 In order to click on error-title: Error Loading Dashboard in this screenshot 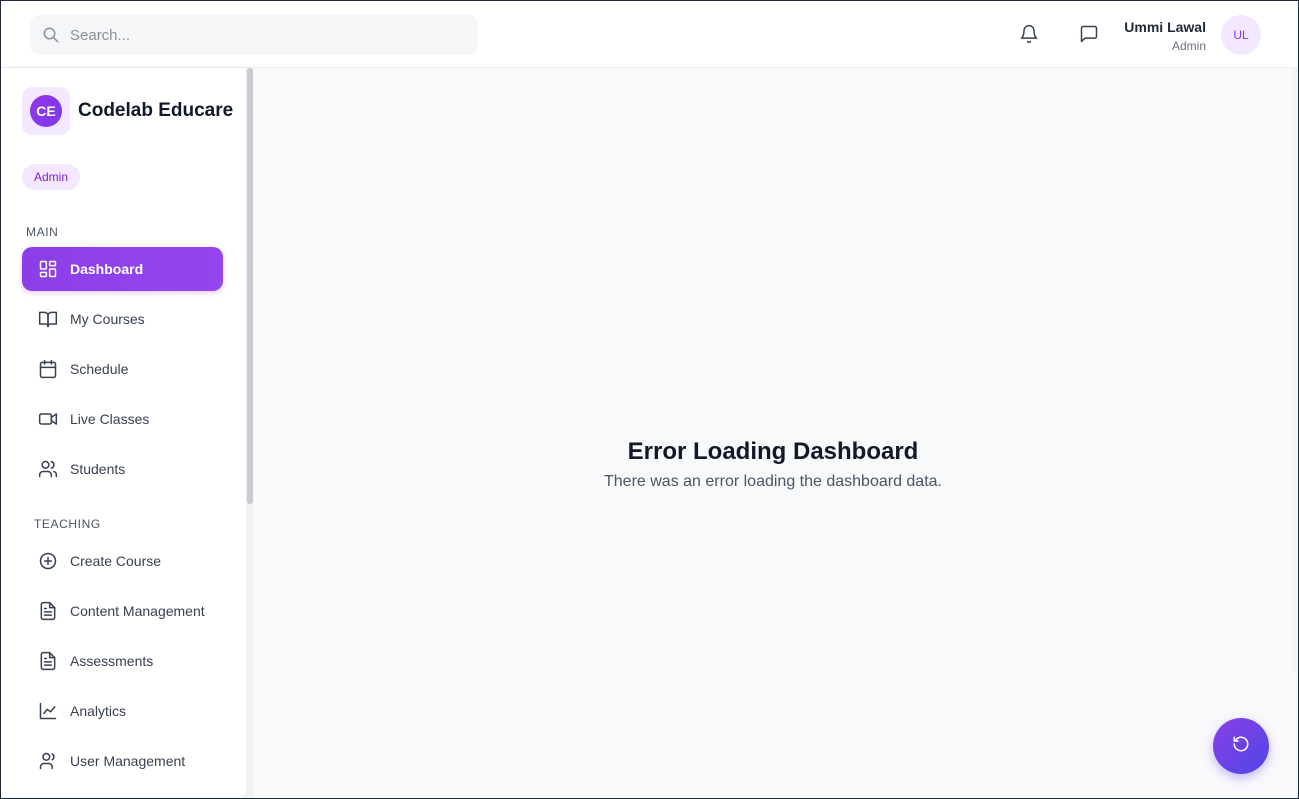, I will do `click(773, 451)`.